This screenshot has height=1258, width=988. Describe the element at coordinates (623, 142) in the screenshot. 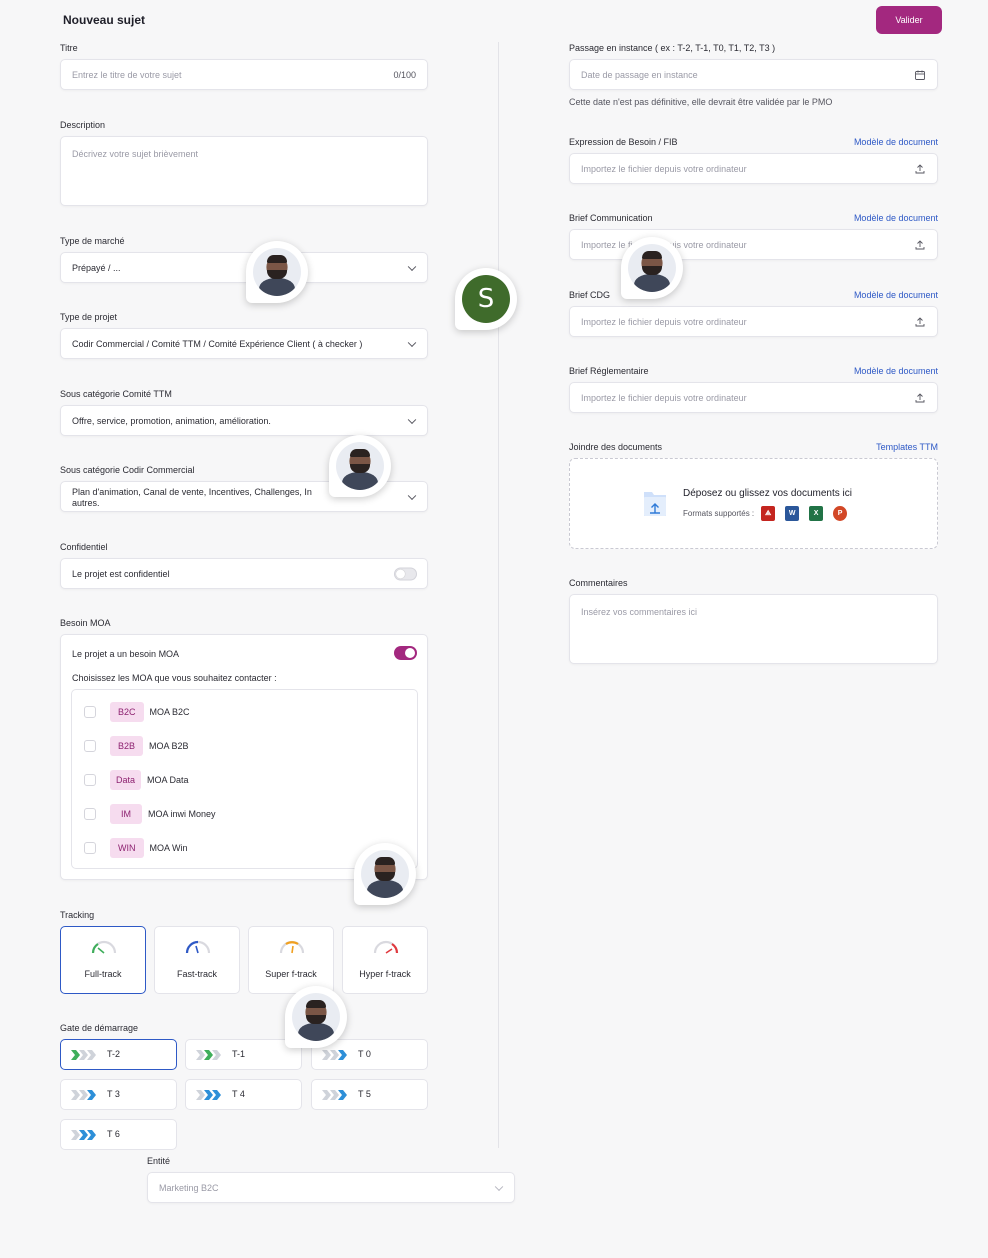

I see `upload-label-fib: Expression de Besoin / FIB` at that location.